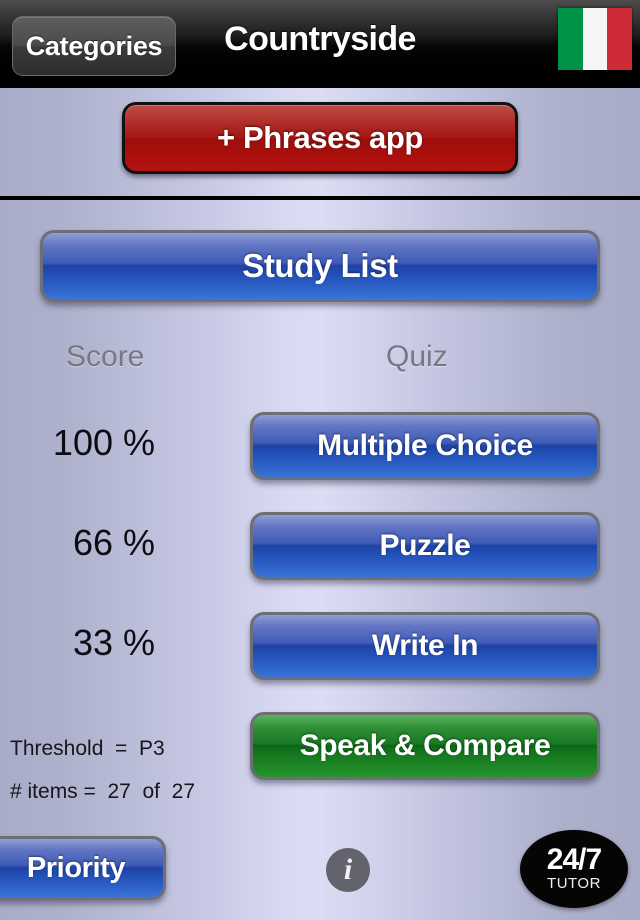 The image size is (640, 920). What do you see at coordinates (570, 39) in the screenshot?
I see `flag-stripe-green` at bounding box center [570, 39].